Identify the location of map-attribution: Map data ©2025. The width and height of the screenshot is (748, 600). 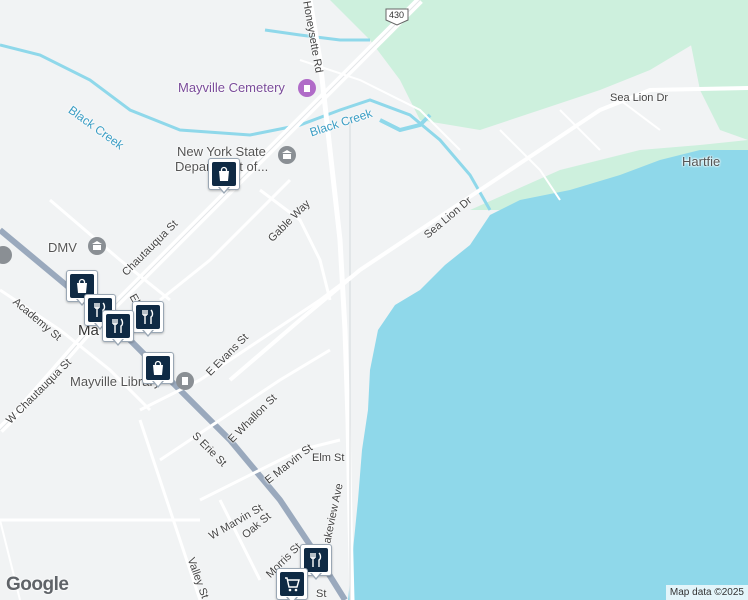
(706, 592).